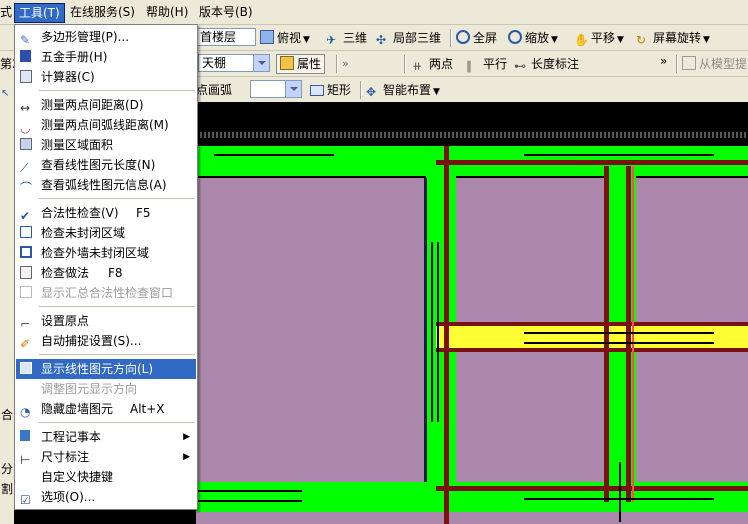 Image resolution: width=748 pixels, height=524 pixels. What do you see at coordinates (106, 437) in the screenshot?
I see `menu-item-project-notebook: 工程记事本 ▶` at bounding box center [106, 437].